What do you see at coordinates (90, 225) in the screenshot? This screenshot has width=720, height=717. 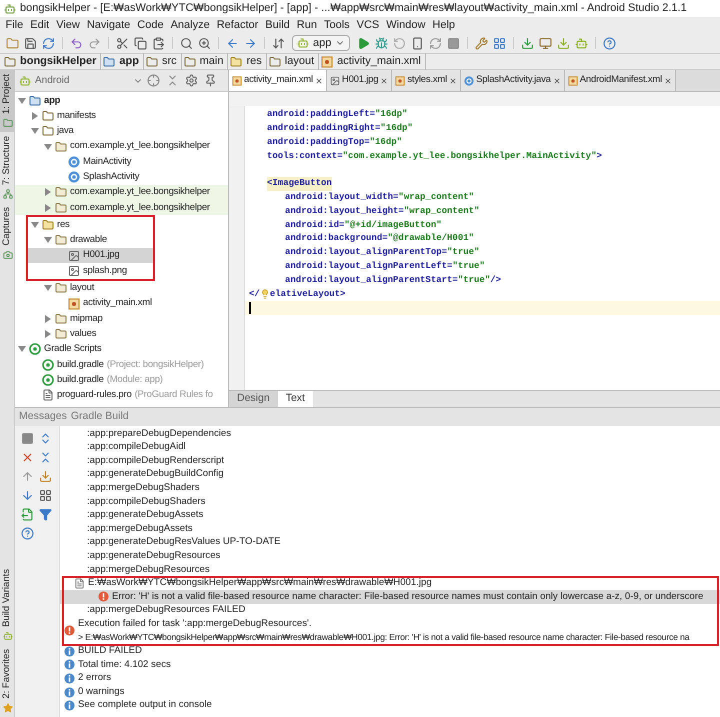 I see `tree-item: res` at bounding box center [90, 225].